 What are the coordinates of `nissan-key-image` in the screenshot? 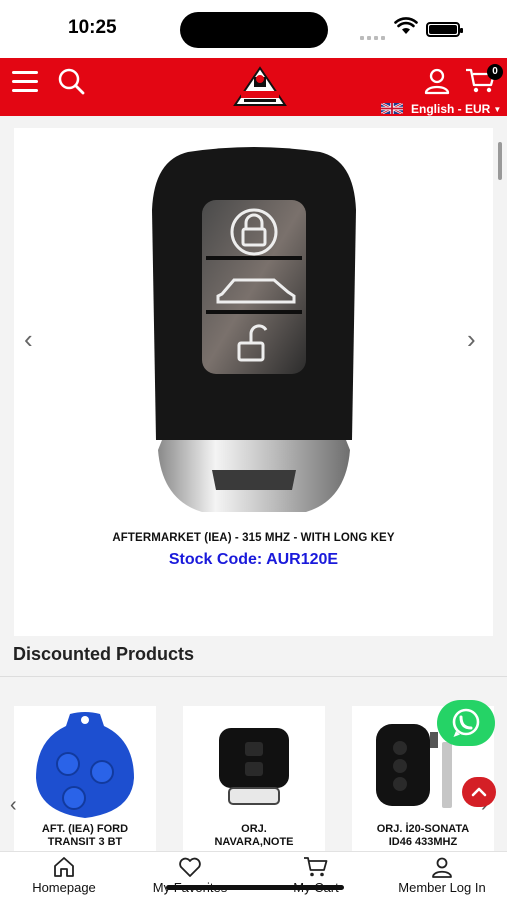 It's located at (254, 766).